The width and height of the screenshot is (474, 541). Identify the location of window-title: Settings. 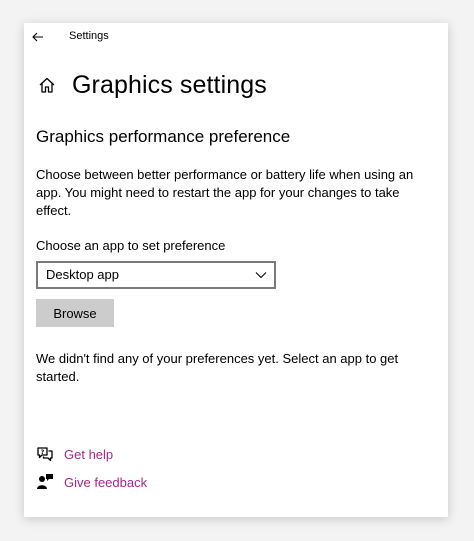
(89, 36).